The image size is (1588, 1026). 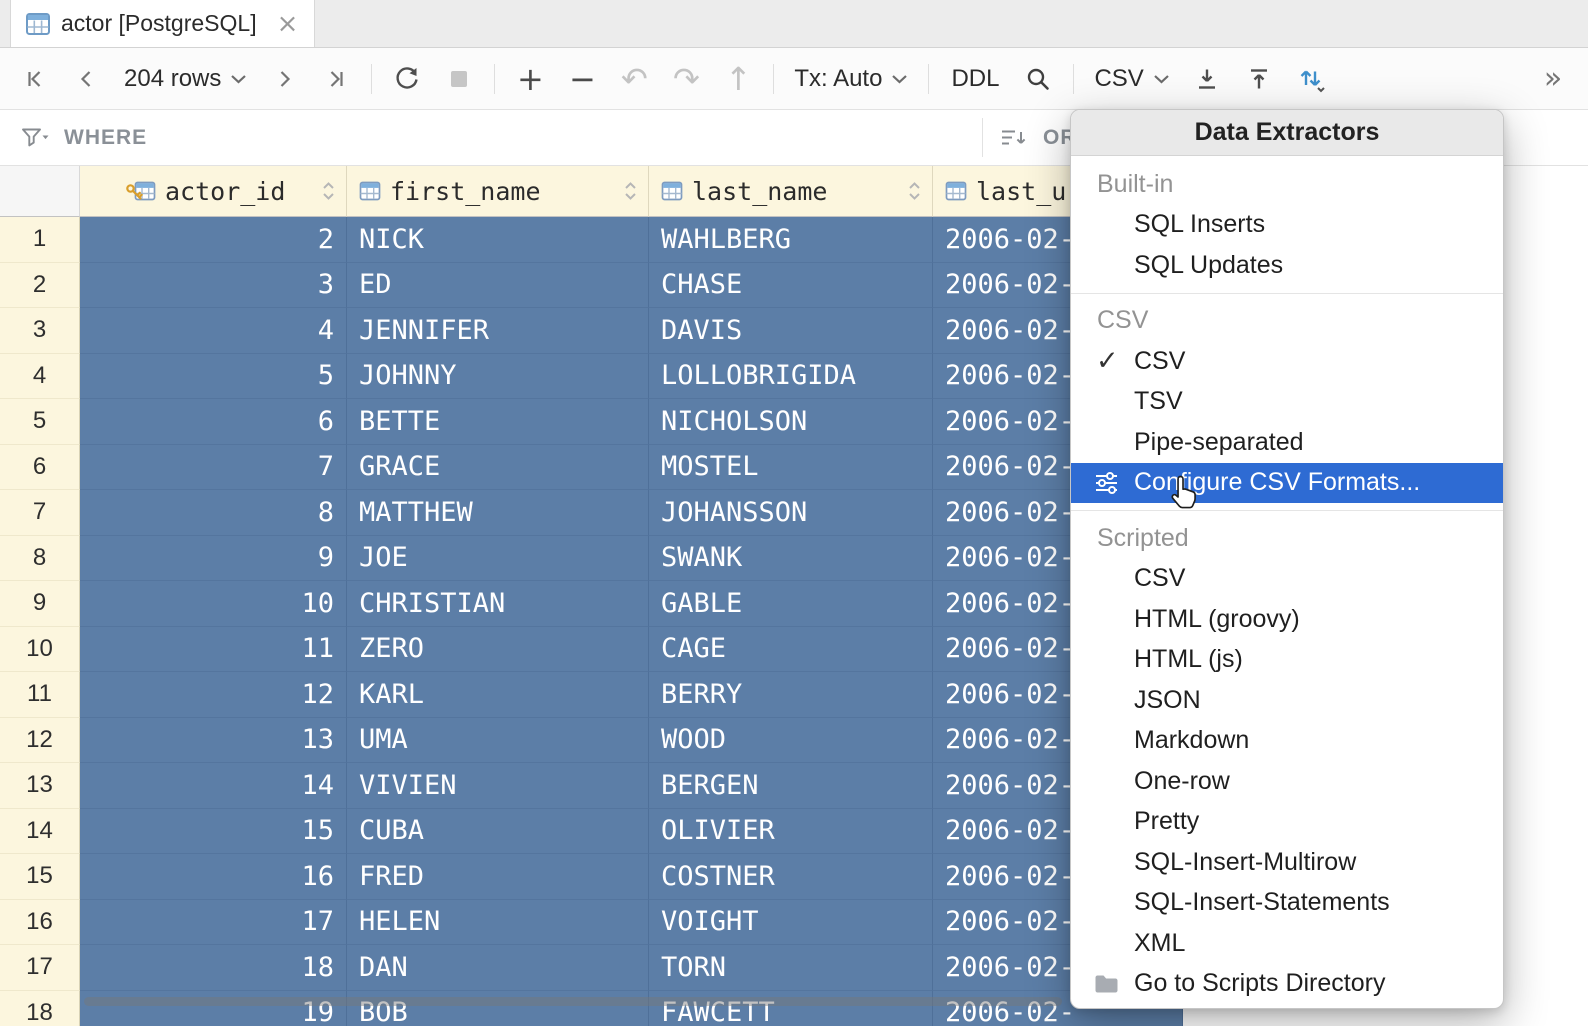 What do you see at coordinates (40, 922) in the screenshot?
I see `row-number: 16` at bounding box center [40, 922].